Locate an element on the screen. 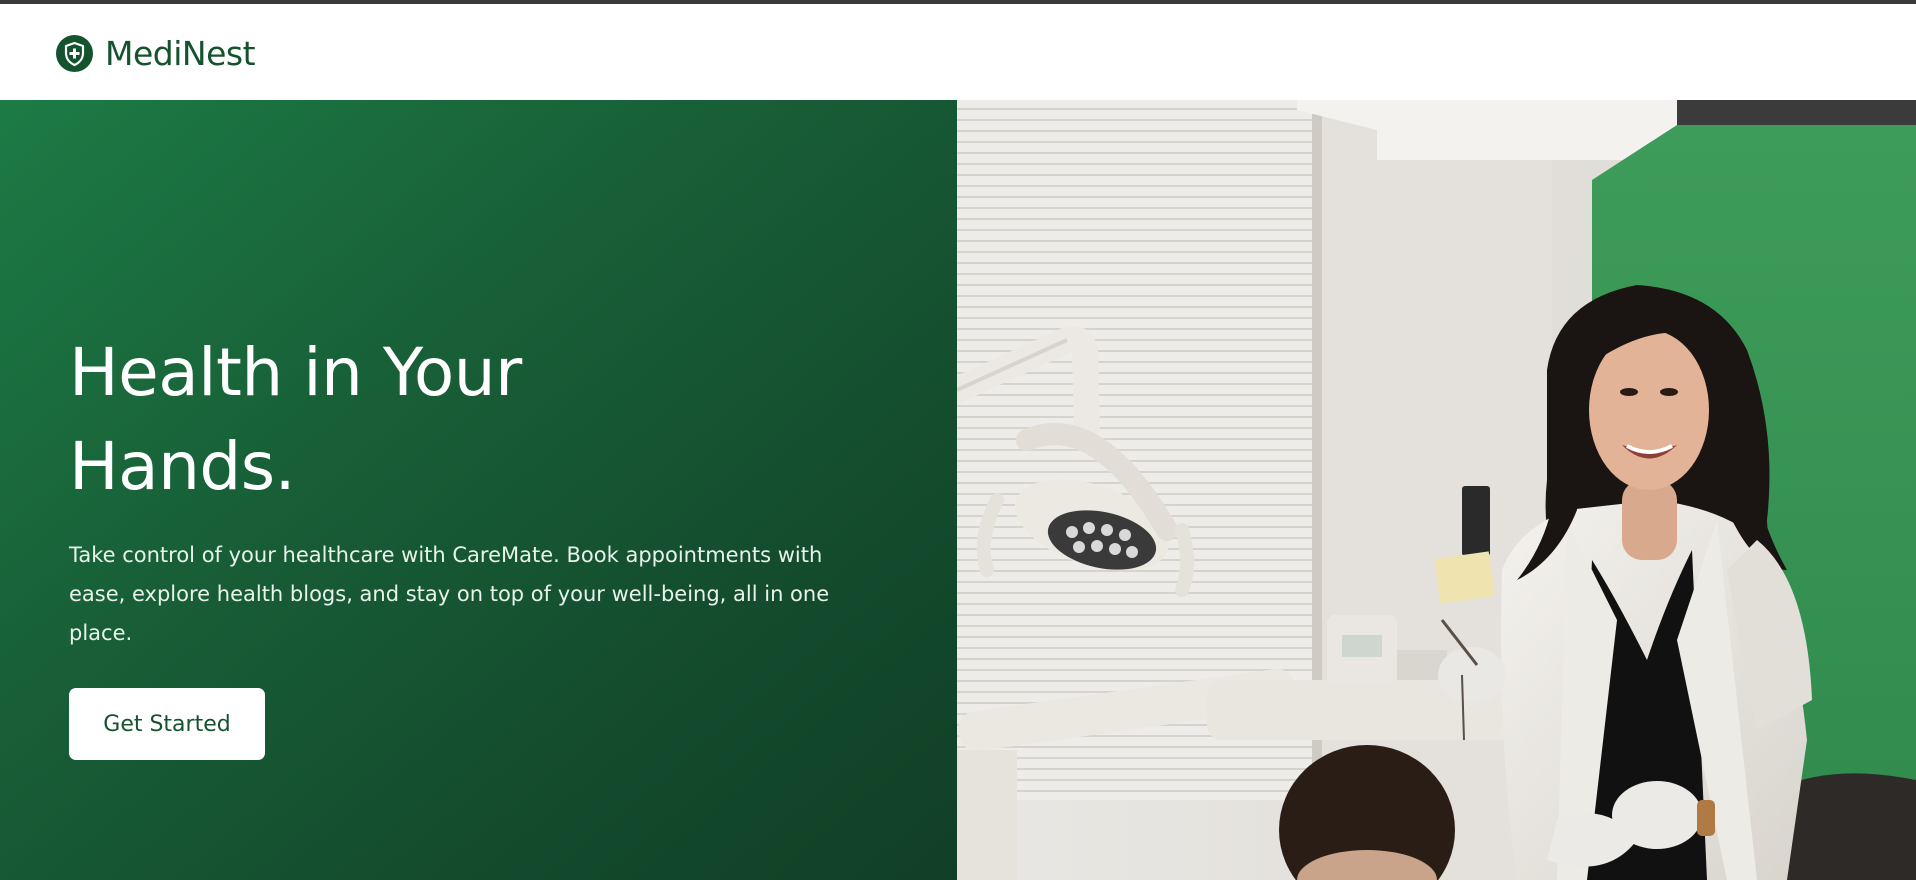 This screenshot has height=880, width=1916. navbar: MediNest is located at coordinates (958, 52).